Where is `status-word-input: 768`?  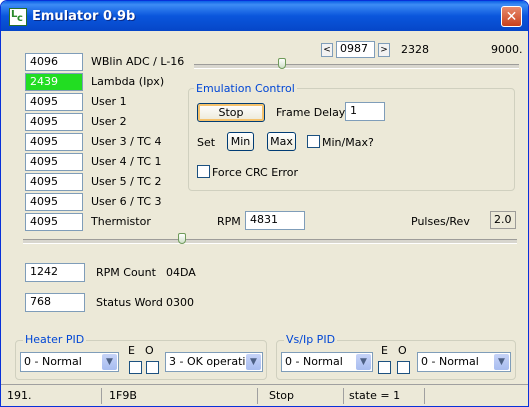 status-word-input: 768 is located at coordinates (55, 302).